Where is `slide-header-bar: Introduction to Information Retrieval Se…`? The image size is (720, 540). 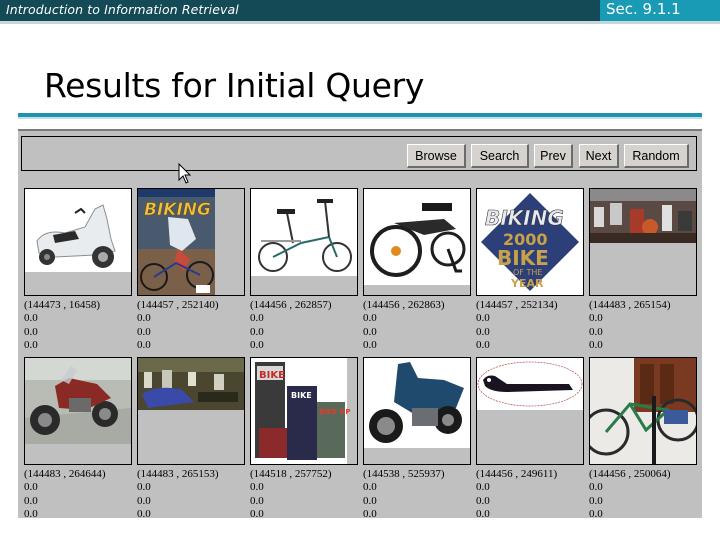 slide-header-bar: Introduction to Information Retrieval Se… is located at coordinates (360, 10).